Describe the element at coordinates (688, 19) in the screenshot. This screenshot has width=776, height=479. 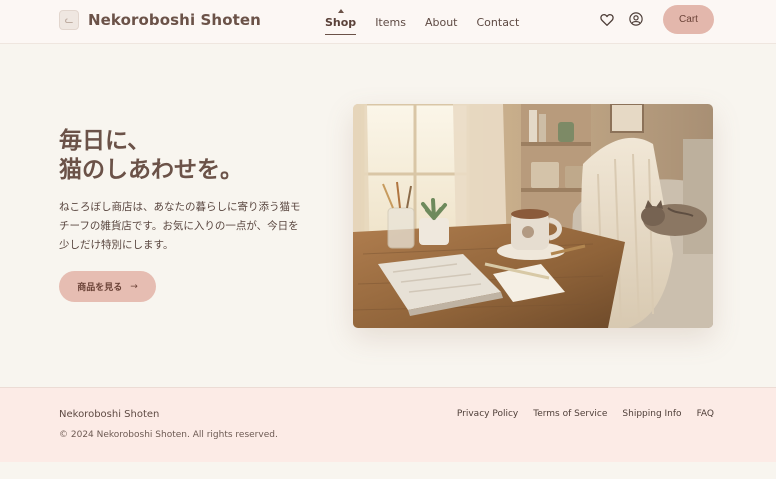
I see `cart-button: Cart` at that location.